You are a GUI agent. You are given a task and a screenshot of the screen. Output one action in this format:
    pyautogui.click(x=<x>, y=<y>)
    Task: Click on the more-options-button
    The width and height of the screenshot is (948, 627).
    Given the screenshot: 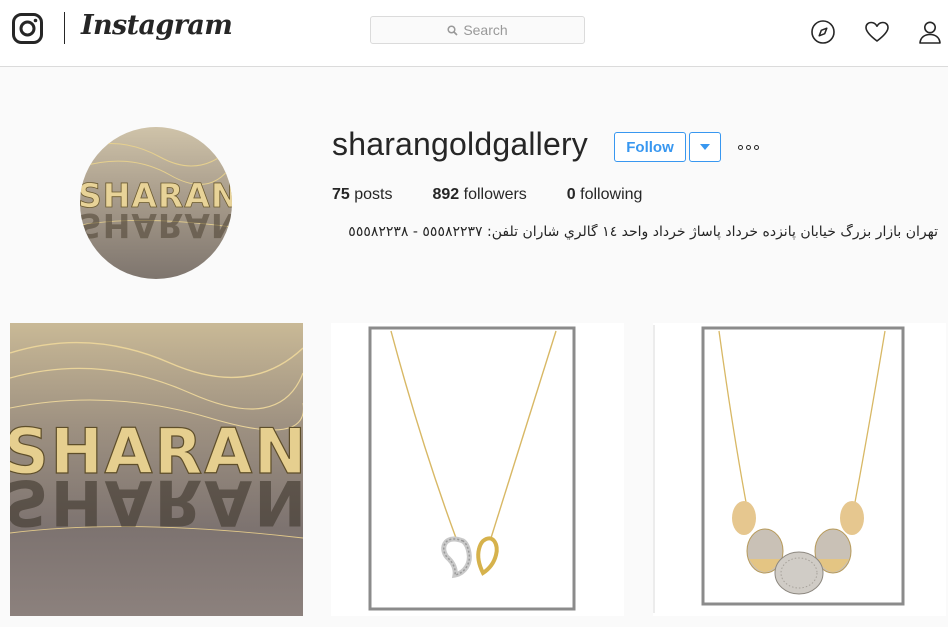 What is the action you would take?
    pyautogui.click(x=748, y=147)
    